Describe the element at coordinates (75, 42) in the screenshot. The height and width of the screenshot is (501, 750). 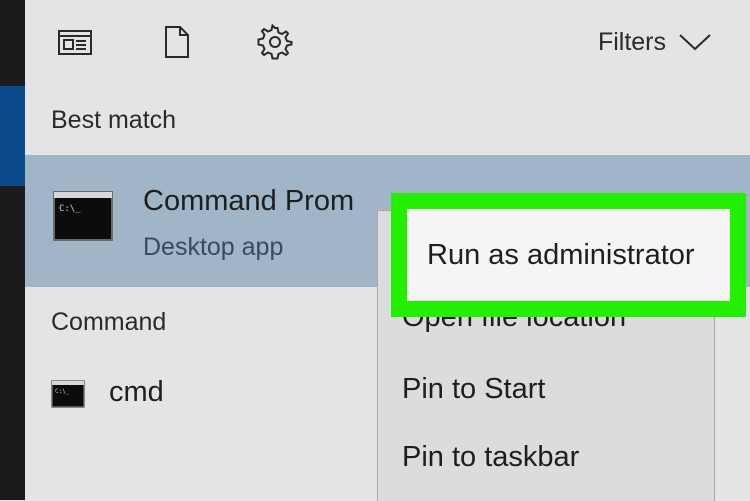
I see `apps-icon` at that location.